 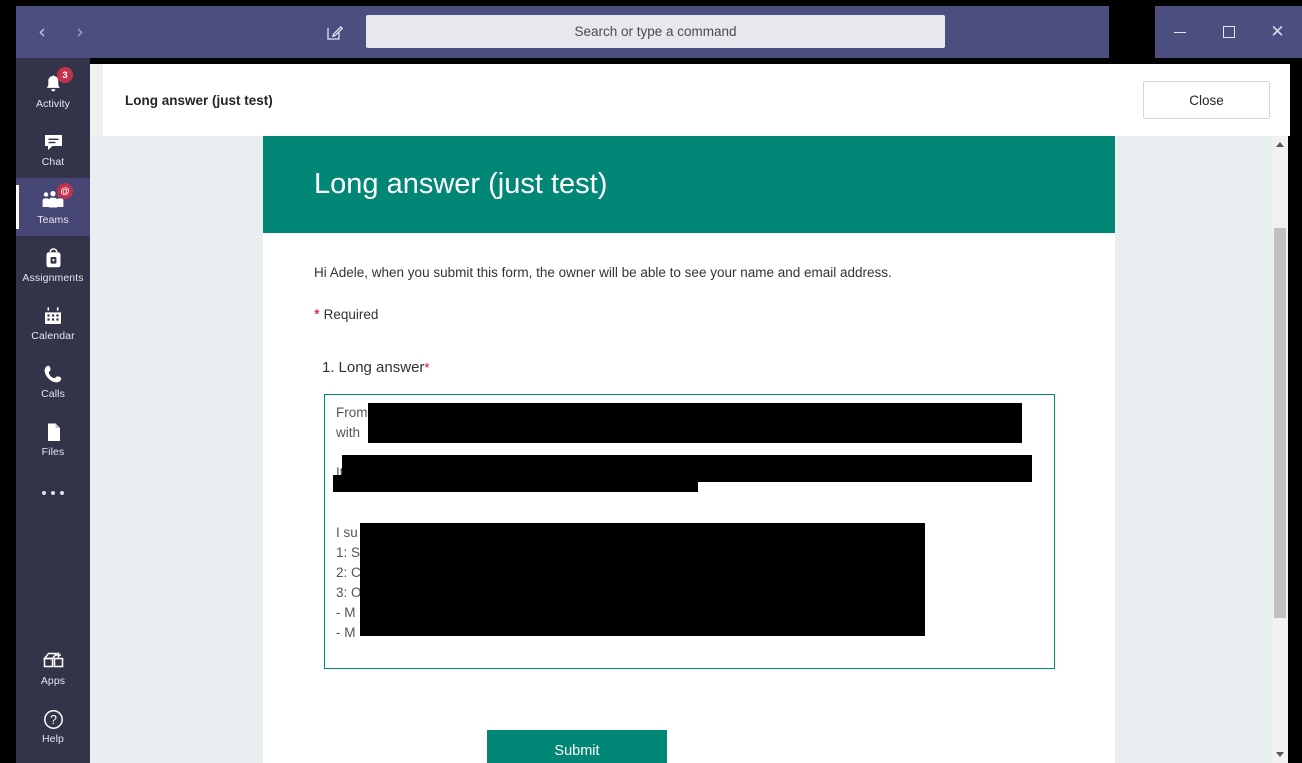 What do you see at coordinates (693, 367) in the screenshot?
I see `question-label: 1. Long answer*` at bounding box center [693, 367].